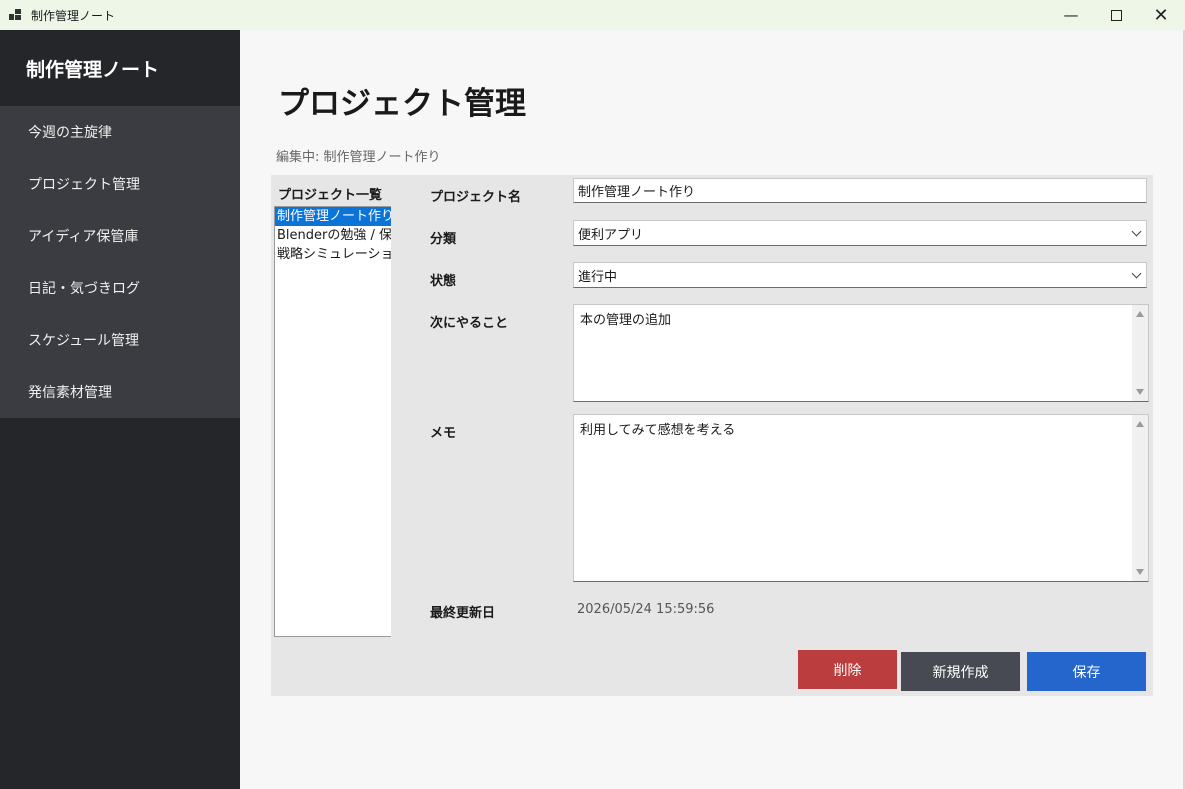 This screenshot has width=1185, height=789. What do you see at coordinates (861, 498) in the screenshot?
I see `memo-textarea: 利用してみて感想を考える` at bounding box center [861, 498].